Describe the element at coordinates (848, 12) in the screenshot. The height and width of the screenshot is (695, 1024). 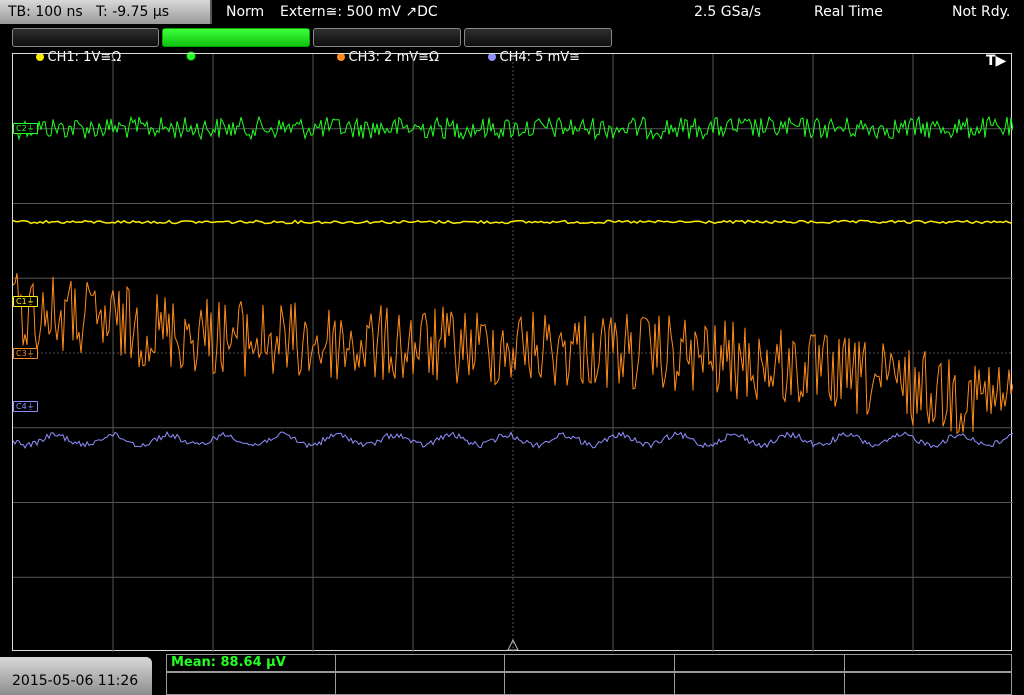
I see `acquisition-mode: Real Time` at that location.